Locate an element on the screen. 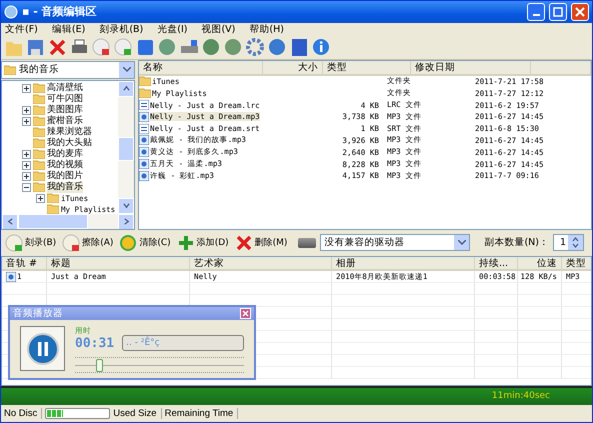  elapsed-time: 00:31 is located at coordinates (94, 344).